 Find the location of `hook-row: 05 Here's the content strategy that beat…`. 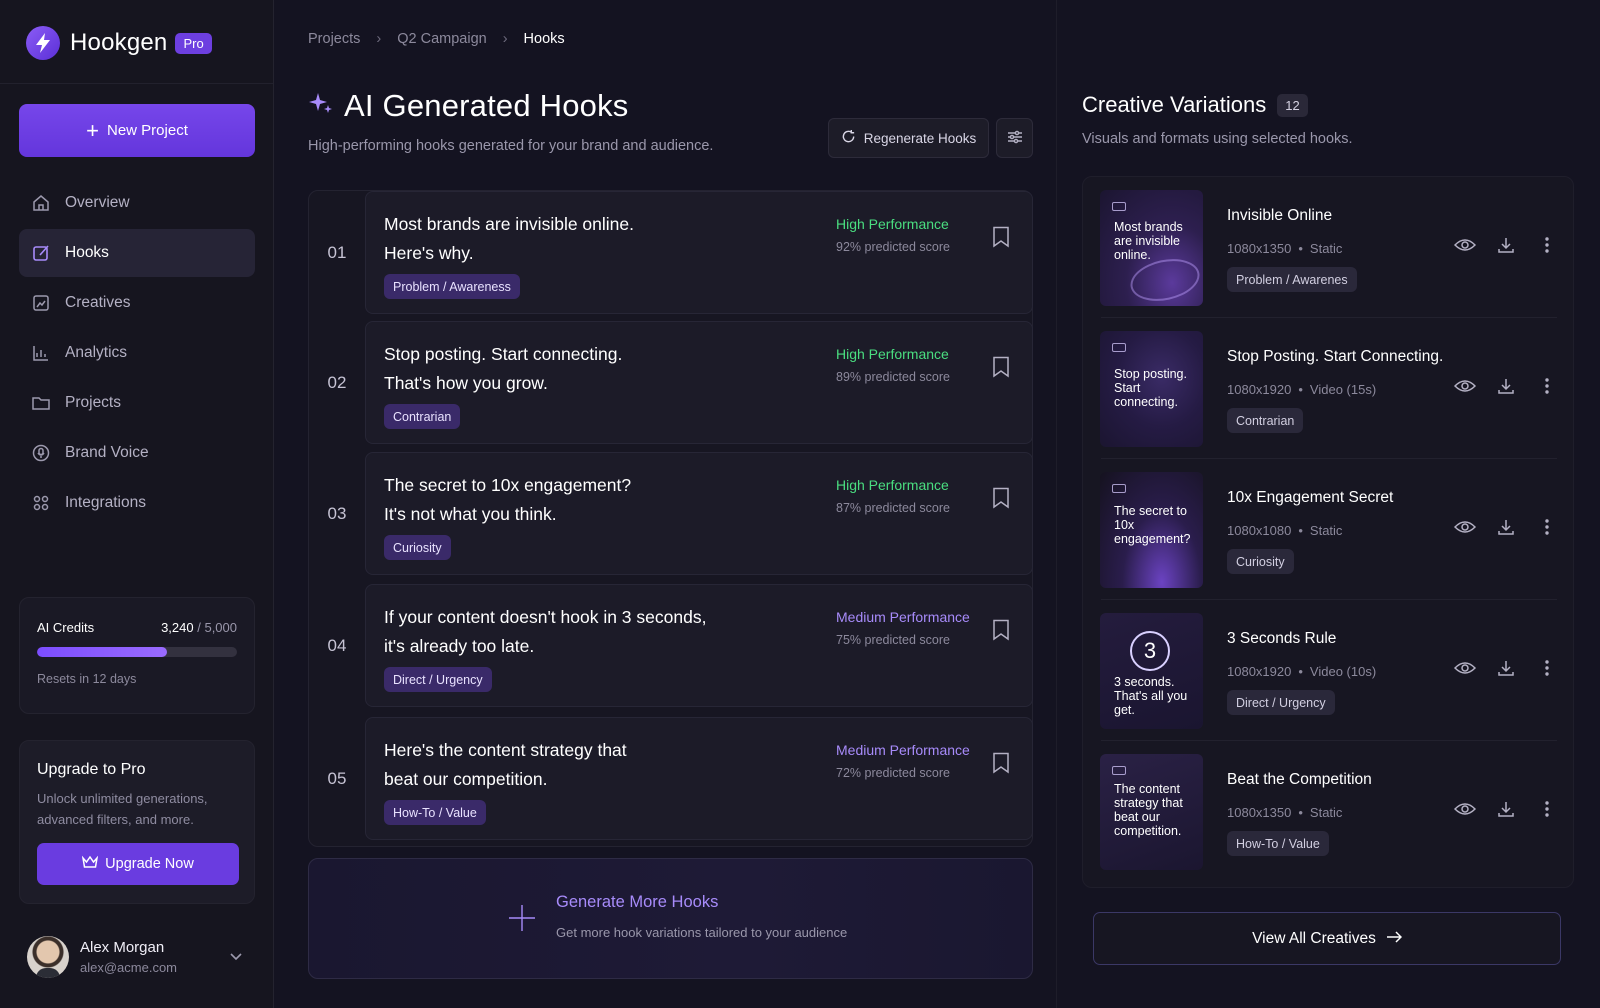

hook-row: 05 Here's the content strategy that beat… is located at coordinates (671, 778).